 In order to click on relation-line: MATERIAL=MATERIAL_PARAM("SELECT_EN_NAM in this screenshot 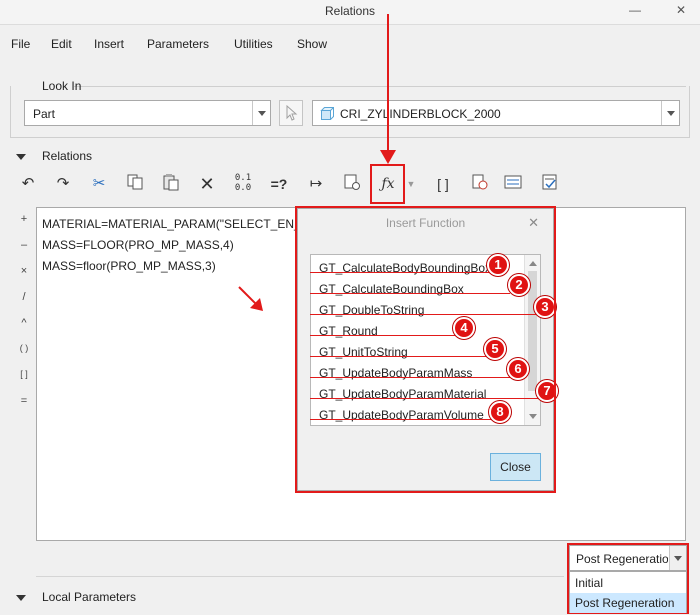, I will do `click(184, 224)`.